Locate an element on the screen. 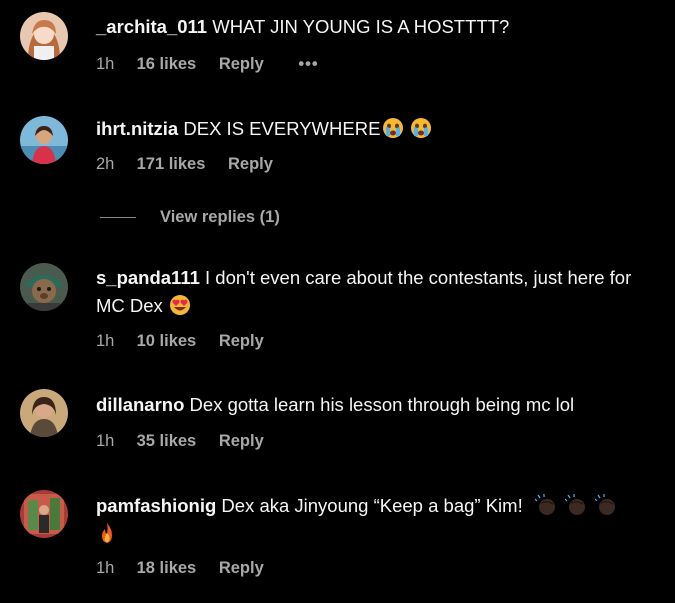  heart-eyes-emoji is located at coordinates (180, 305).